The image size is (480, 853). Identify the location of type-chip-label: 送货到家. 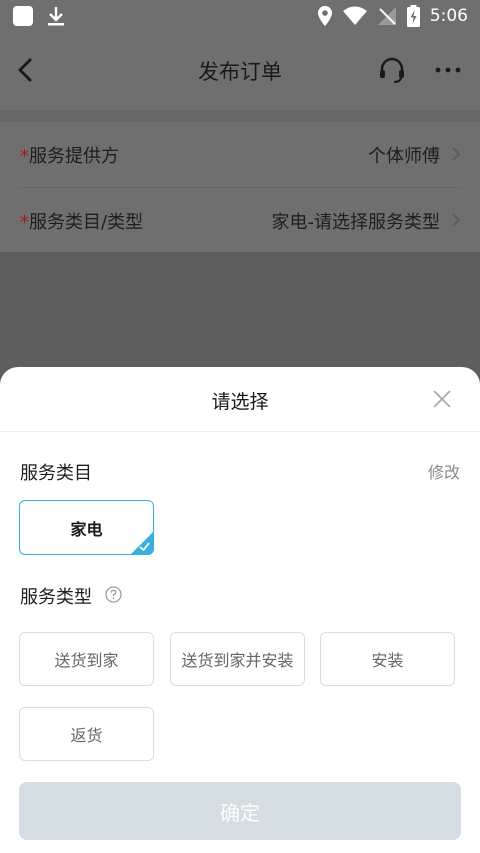
(86, 660).